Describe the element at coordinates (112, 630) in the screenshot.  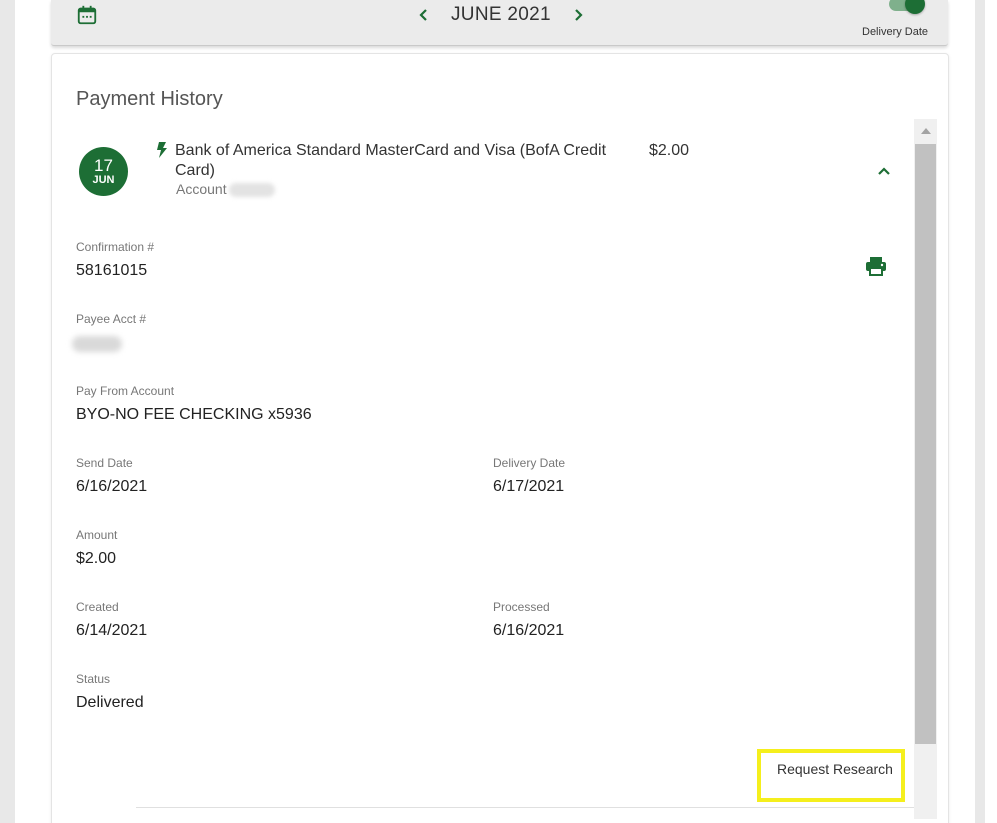
I see `created-value: 6/14/2021` at that location.